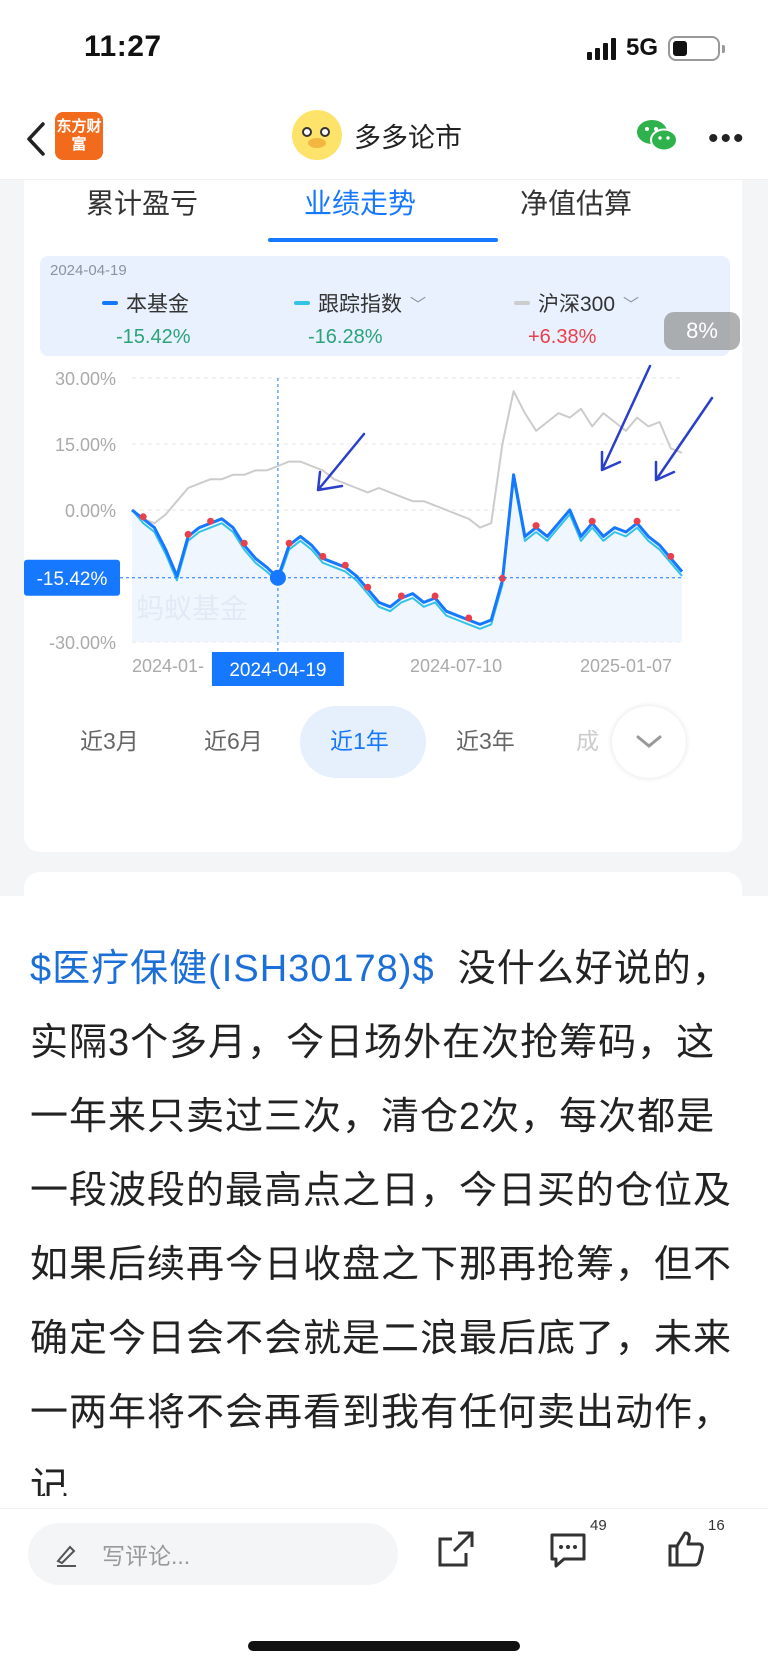 The width and height of the screenshot is (768, 1663). What do you see at coordinates (360, 304) in the screenshot?
I see `legend-label: 跟踪指数` at bounding box center [360, 304].